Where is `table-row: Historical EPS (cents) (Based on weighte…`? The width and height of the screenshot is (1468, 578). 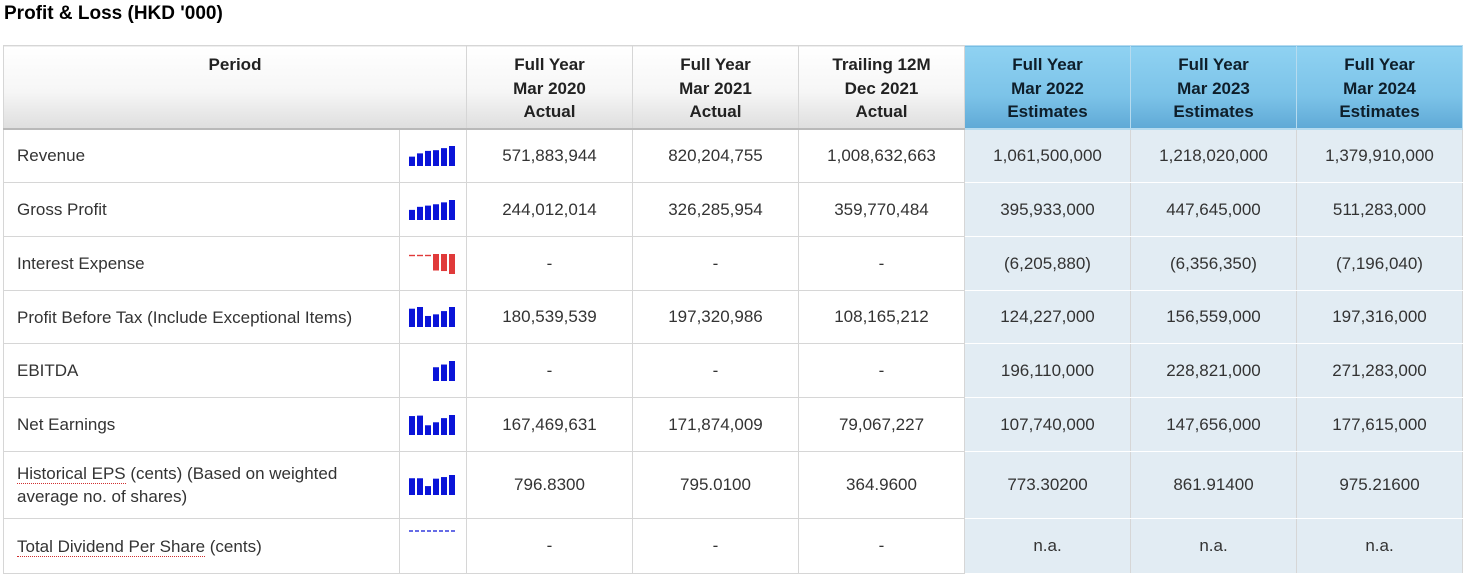
table-row: Historical EPS (cents) (Based on weighte… is located at coordinates (733, 485).